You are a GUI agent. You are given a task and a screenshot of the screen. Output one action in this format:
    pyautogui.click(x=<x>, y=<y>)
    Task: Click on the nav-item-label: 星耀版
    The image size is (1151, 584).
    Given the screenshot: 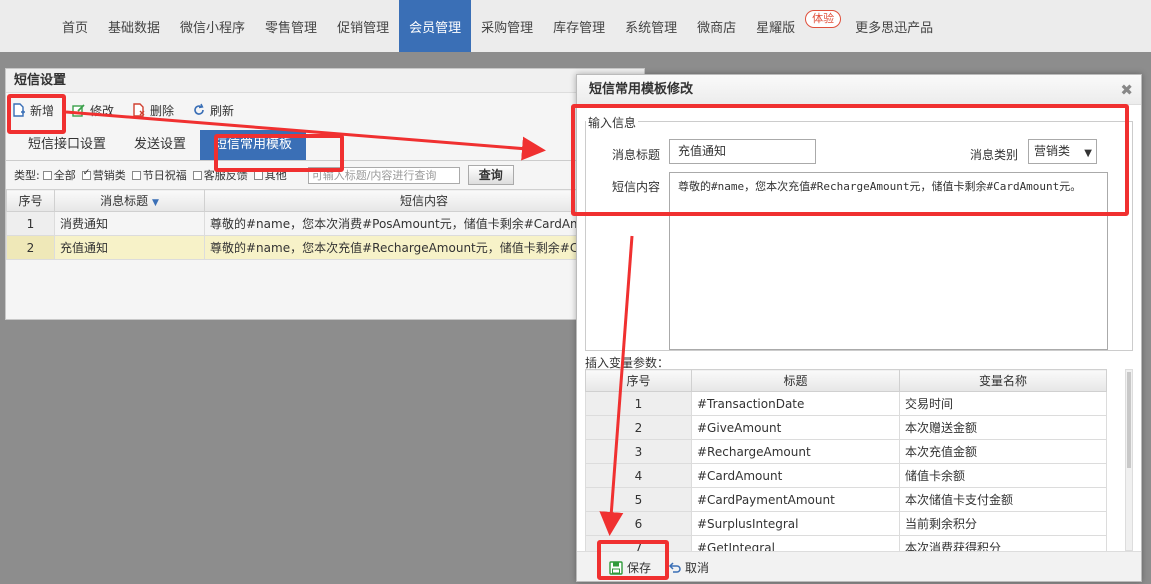 What is the action you would take?
    pyautogui.click(x=776, y=28)
    